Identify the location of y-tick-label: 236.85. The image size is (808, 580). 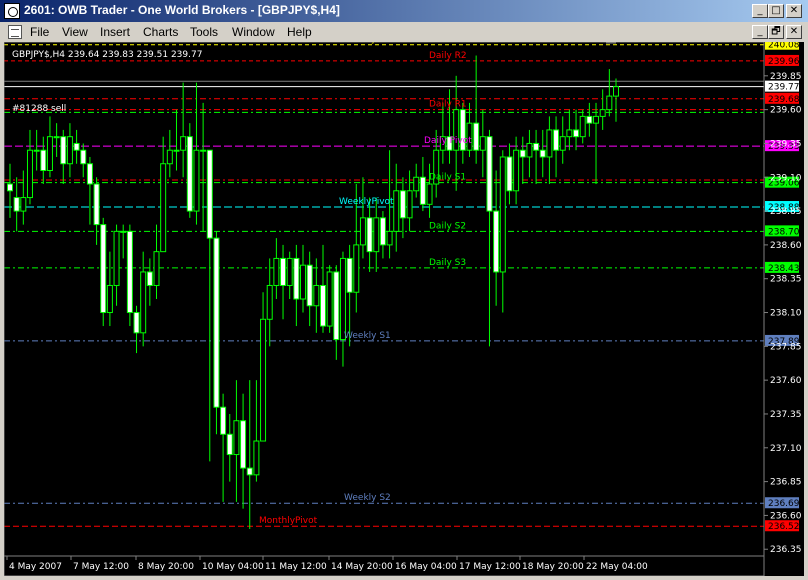
(786, 483).